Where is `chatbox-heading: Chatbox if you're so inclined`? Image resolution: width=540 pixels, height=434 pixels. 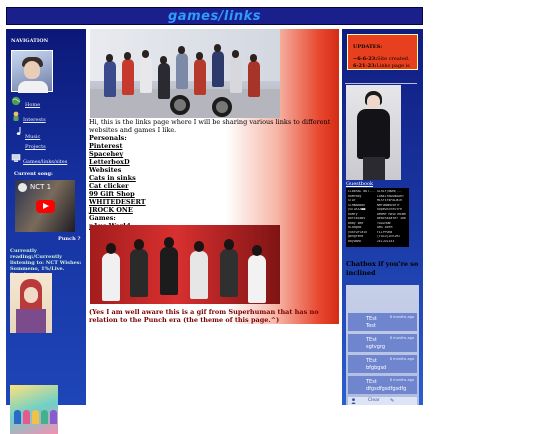
chatbox-heading: Chatbox if you're so inclined is located at coordinates (382, 268).